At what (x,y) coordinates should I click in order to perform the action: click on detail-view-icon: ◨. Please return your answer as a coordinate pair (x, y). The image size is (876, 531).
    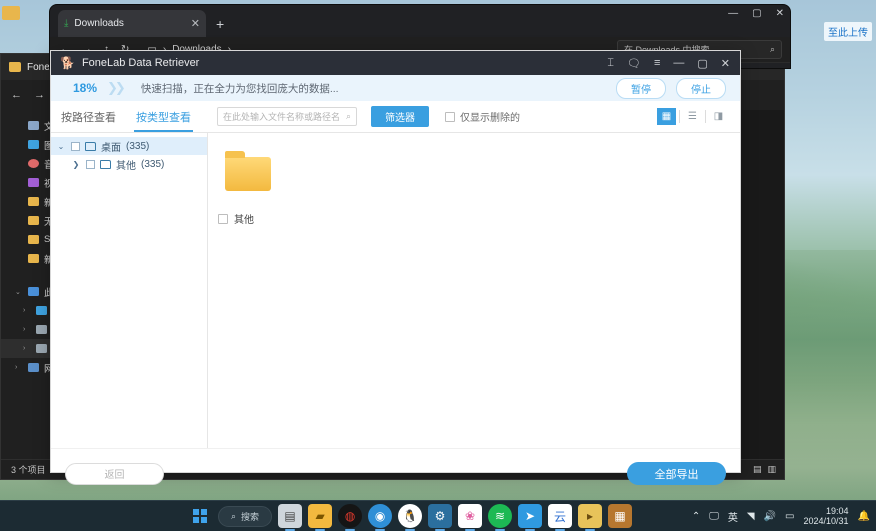
    Looking at the image, I should click on (718, 116).